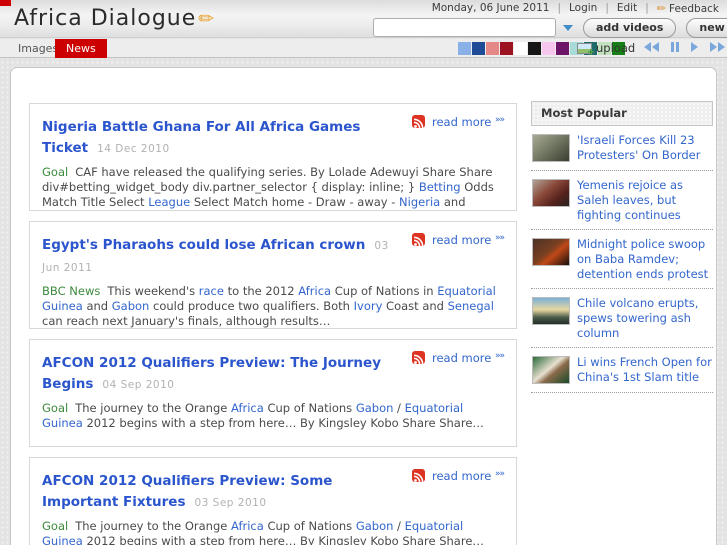 The width and height of the screenshot is (727, 545). Describe the element at coordinates (464, 27) in the screenshot. I see `search-input` at that location.